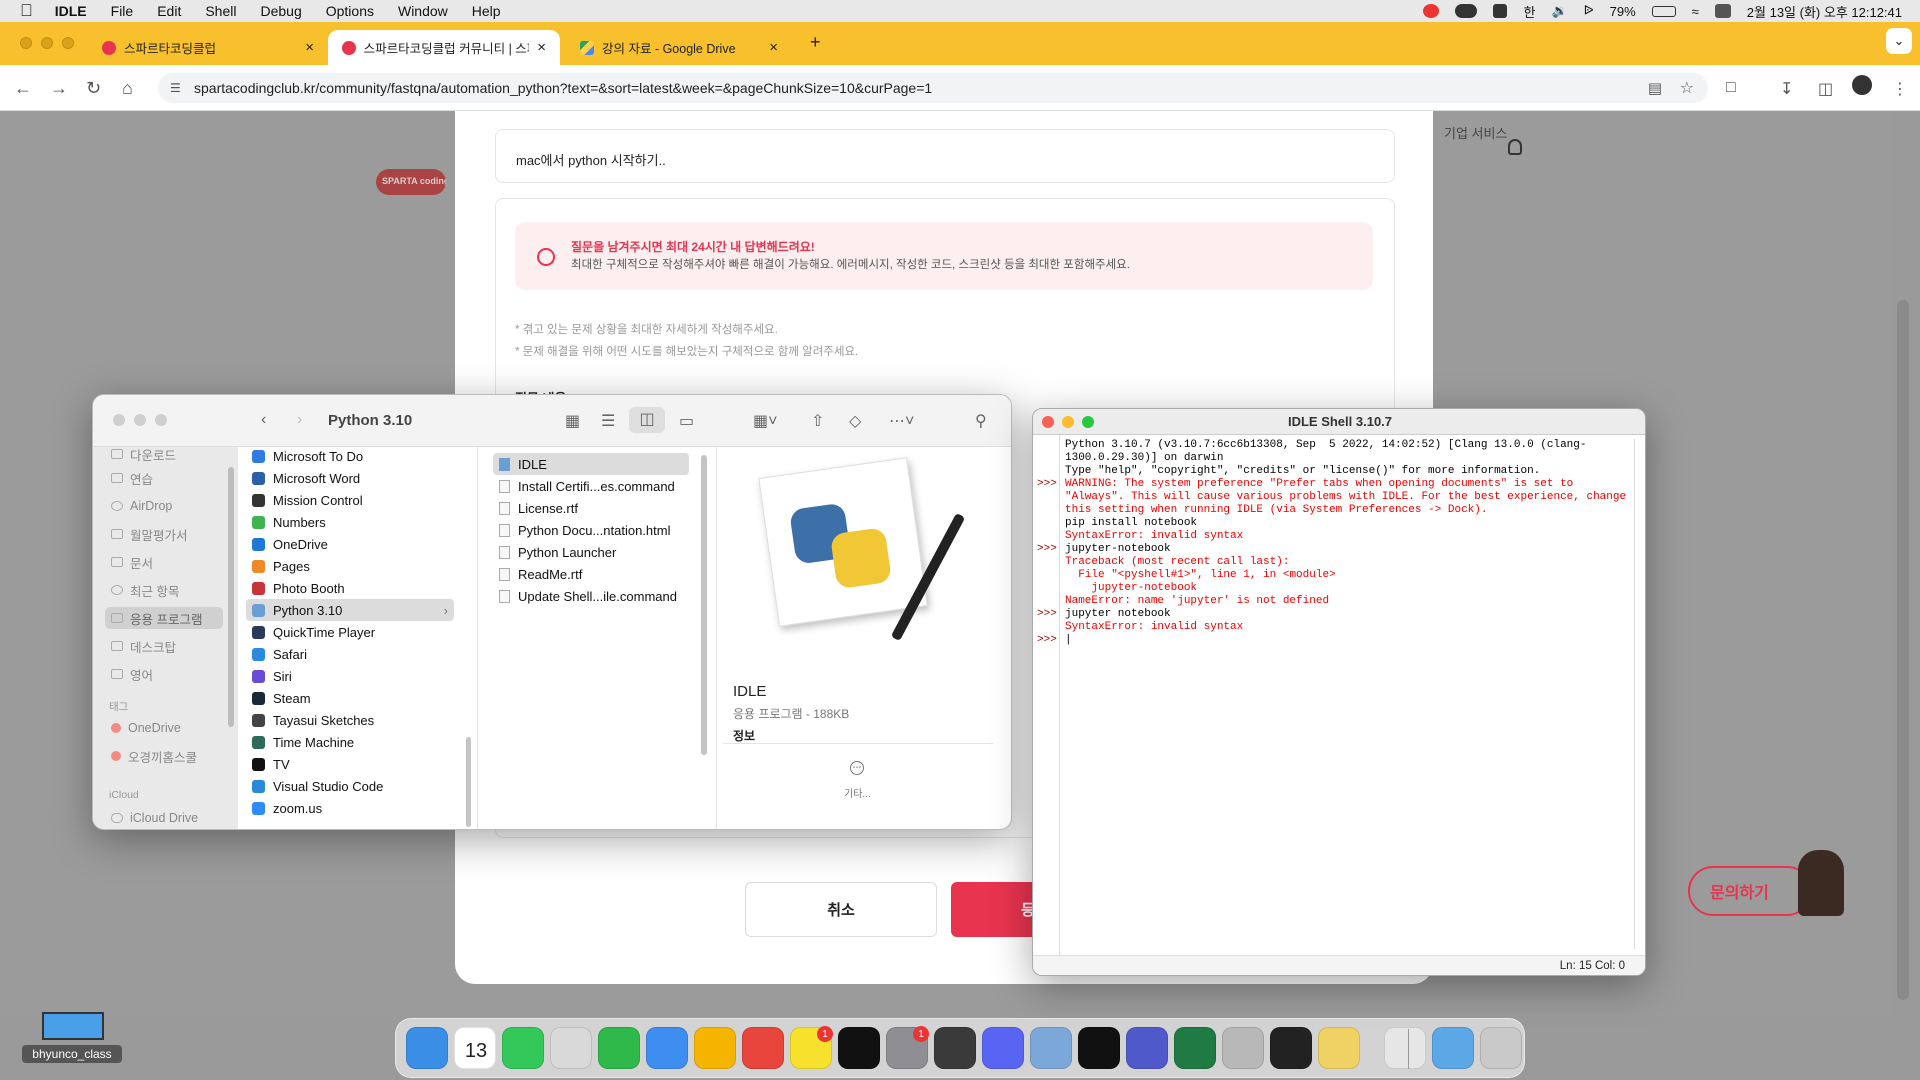  What do you see at coordinates (1862, 85) in the screenshot?
I see `profile-avatar` at bounding box center [1862, 85].